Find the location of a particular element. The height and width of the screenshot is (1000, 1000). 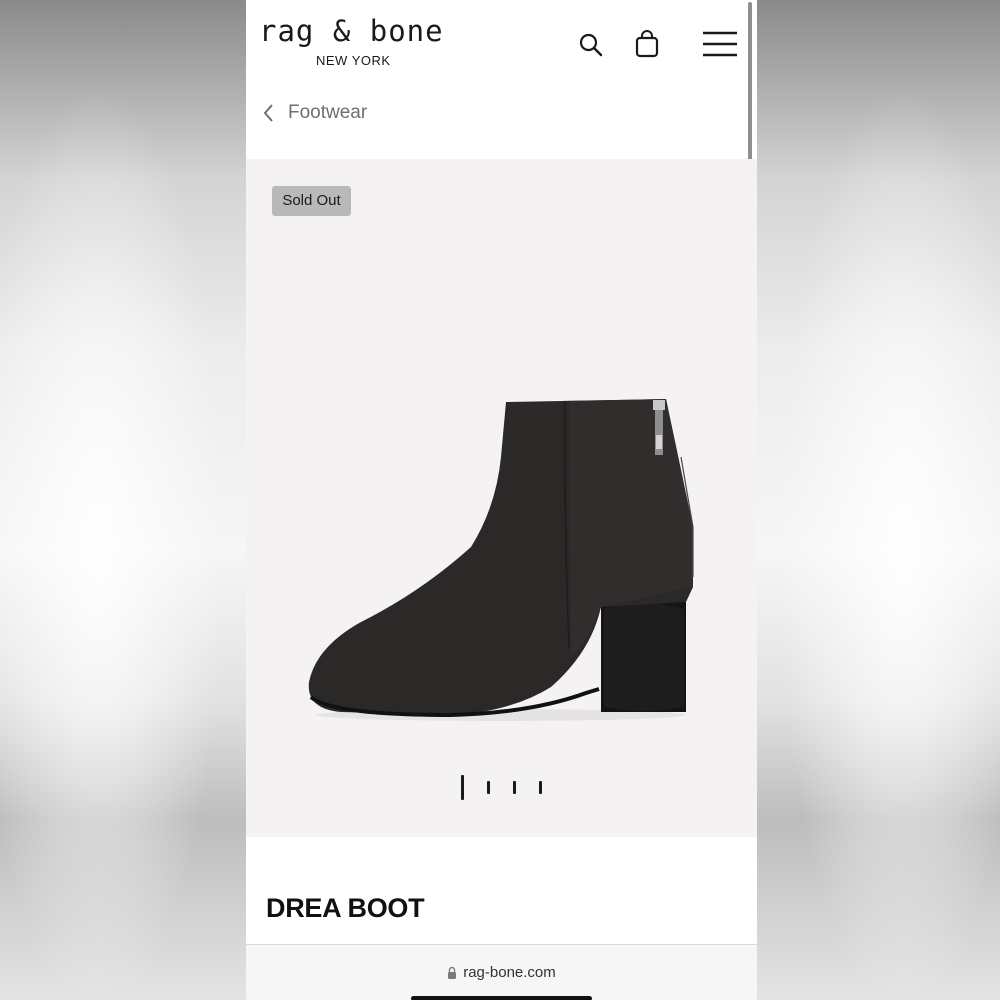

search-icon is located at coordinates (591, 45).